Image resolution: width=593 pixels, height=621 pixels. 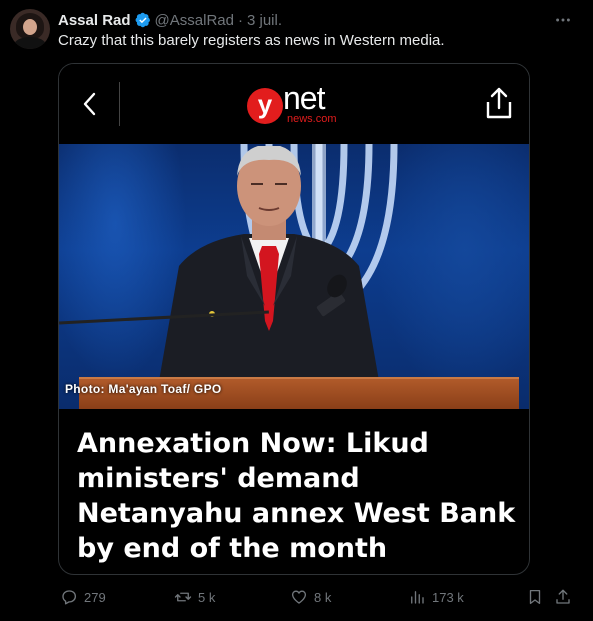 I want to click on tweet-header: Assal Rad @AssalRad · 3 juil., so click(x=170, y=20).